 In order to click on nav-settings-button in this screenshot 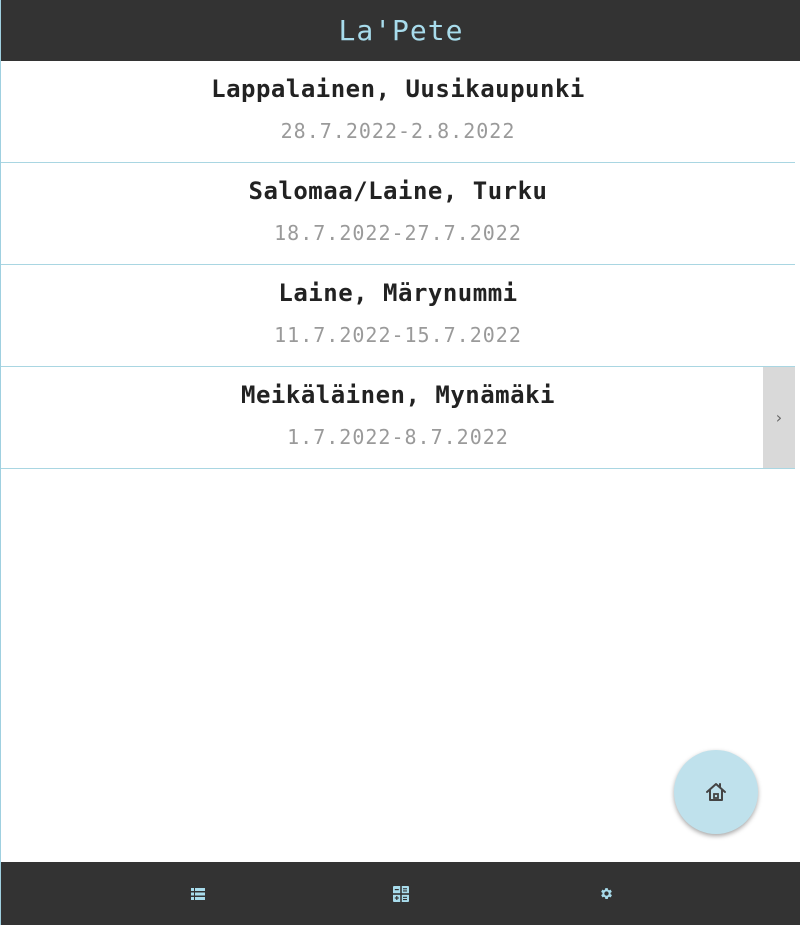, I will do `click(606, 893)`.